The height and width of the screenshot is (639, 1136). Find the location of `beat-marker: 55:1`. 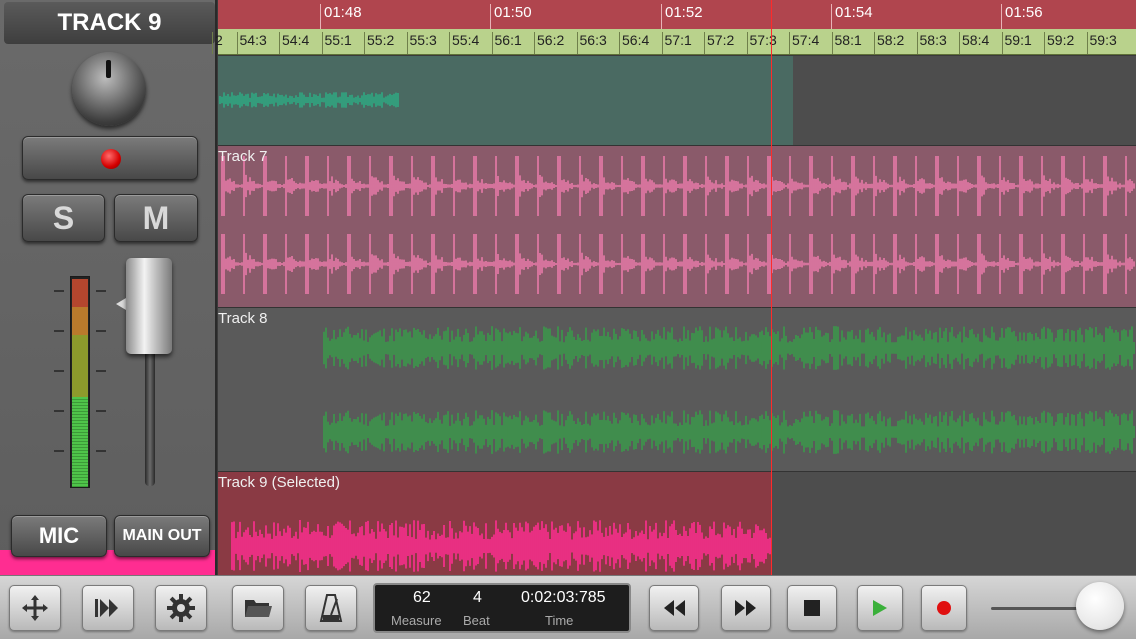

beat-marker: 55:1 is located at coordinates (336, 43).